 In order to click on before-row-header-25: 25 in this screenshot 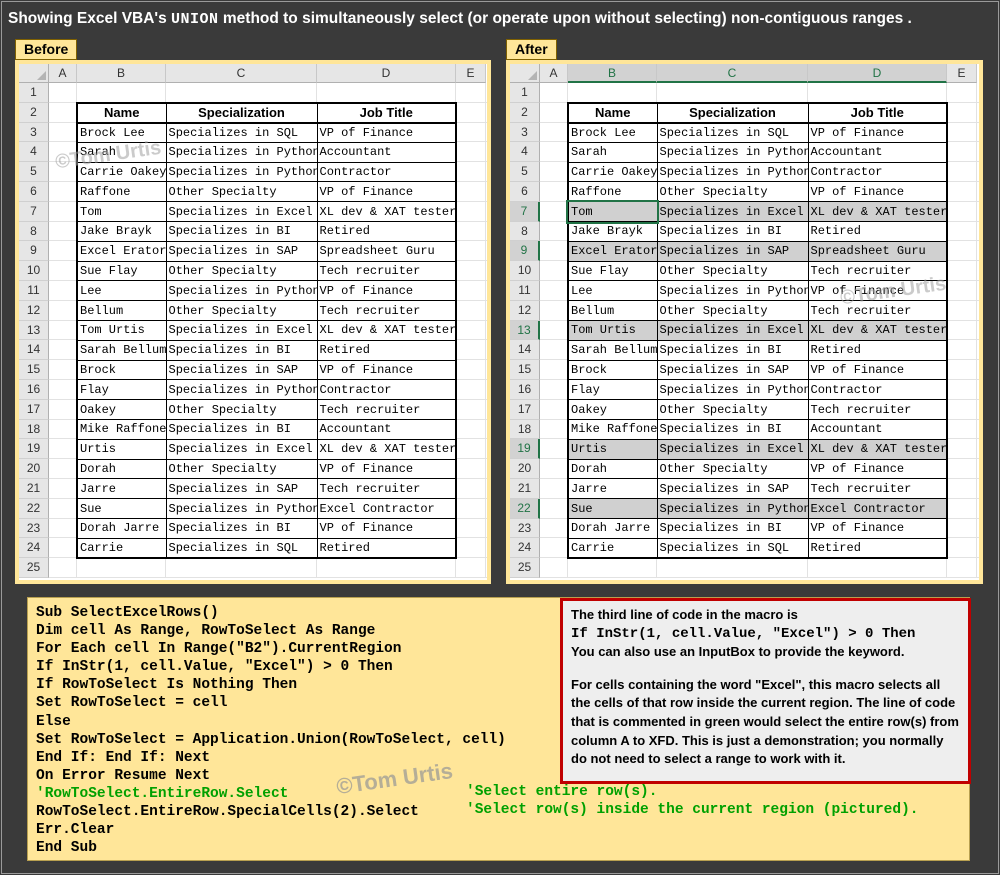, I will do `click(34, 568)`.